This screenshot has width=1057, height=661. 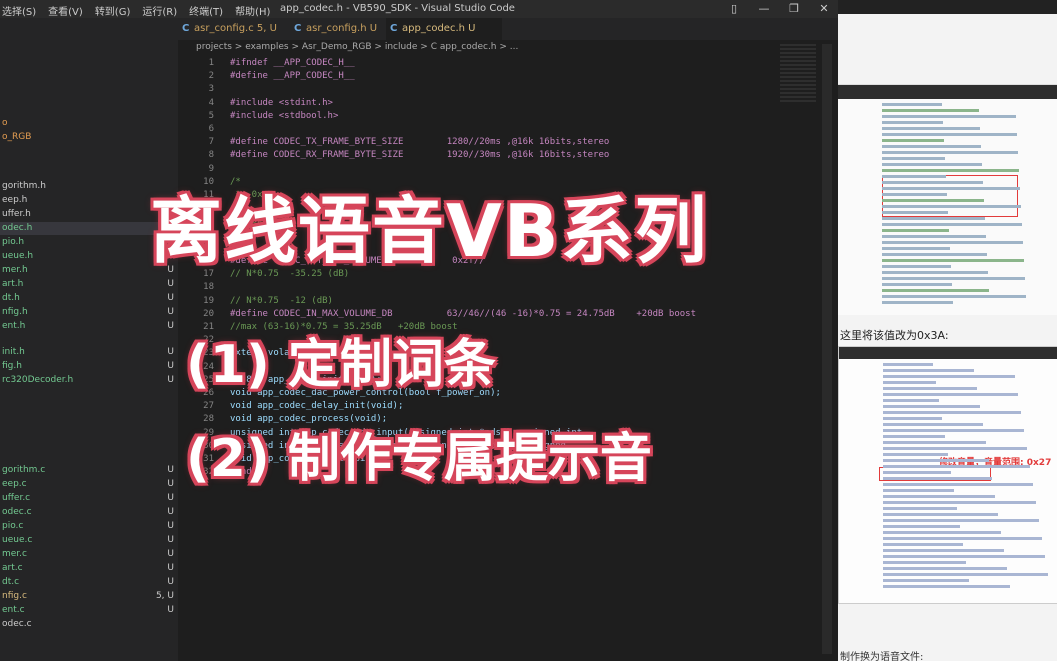 I want to click on explorer-file-item: nfig.c 5, U, so click(x=89, y=596).